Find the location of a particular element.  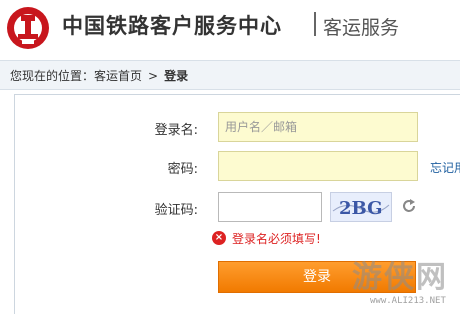

breadcrumb-prefix: 您现在的位置： is located at coordinates (52, 76).